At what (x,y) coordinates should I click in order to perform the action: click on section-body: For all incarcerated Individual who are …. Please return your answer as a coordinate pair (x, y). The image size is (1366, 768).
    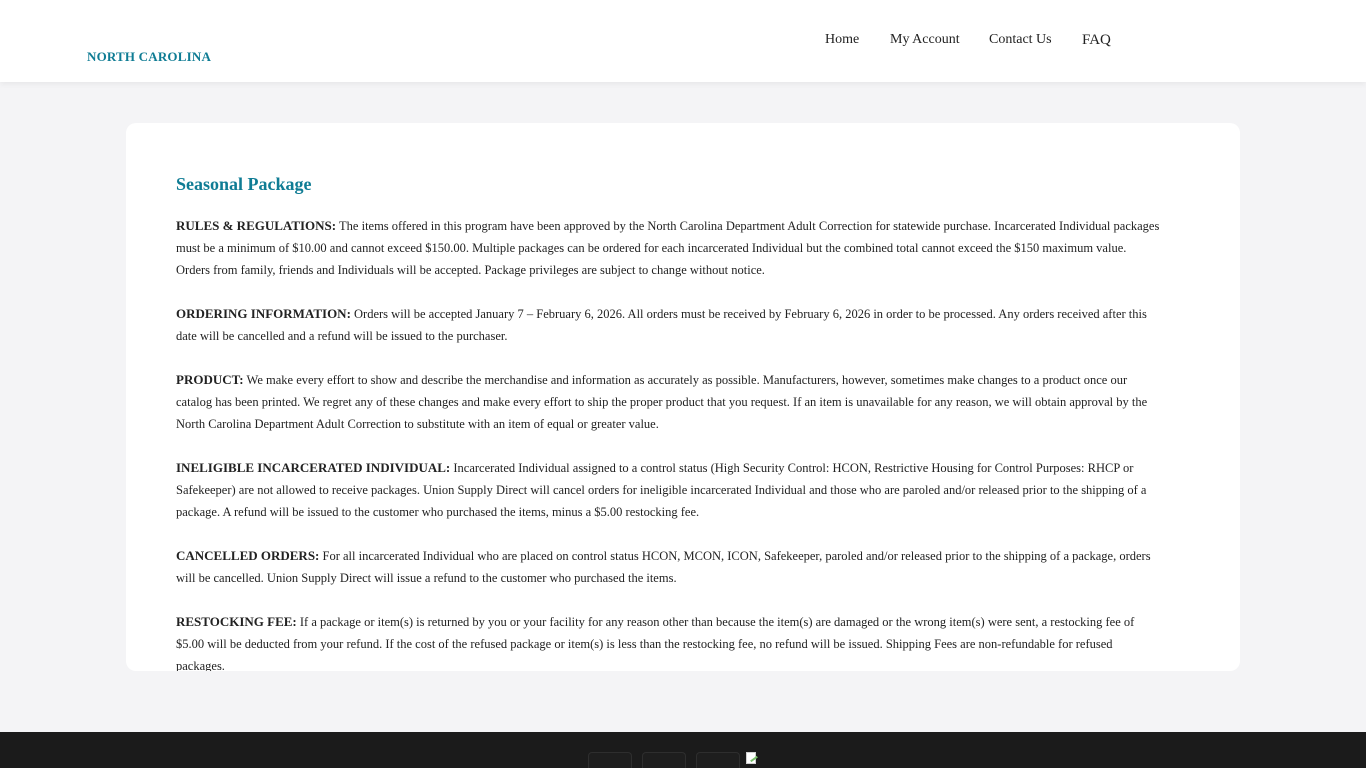
    Looking at the image, I should click on (663, 567).